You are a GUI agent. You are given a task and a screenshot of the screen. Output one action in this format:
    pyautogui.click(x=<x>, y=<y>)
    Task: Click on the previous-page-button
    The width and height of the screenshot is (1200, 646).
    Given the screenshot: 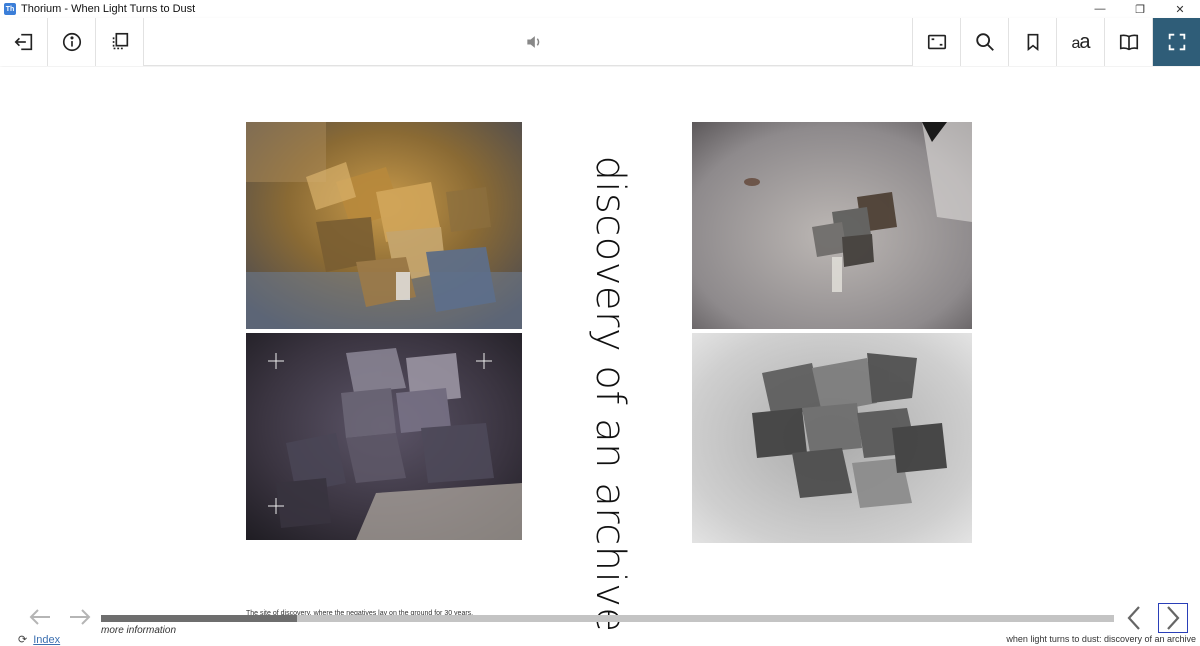 What is the action you would take?
    pyautogui.click(x=1134, y=618)
    